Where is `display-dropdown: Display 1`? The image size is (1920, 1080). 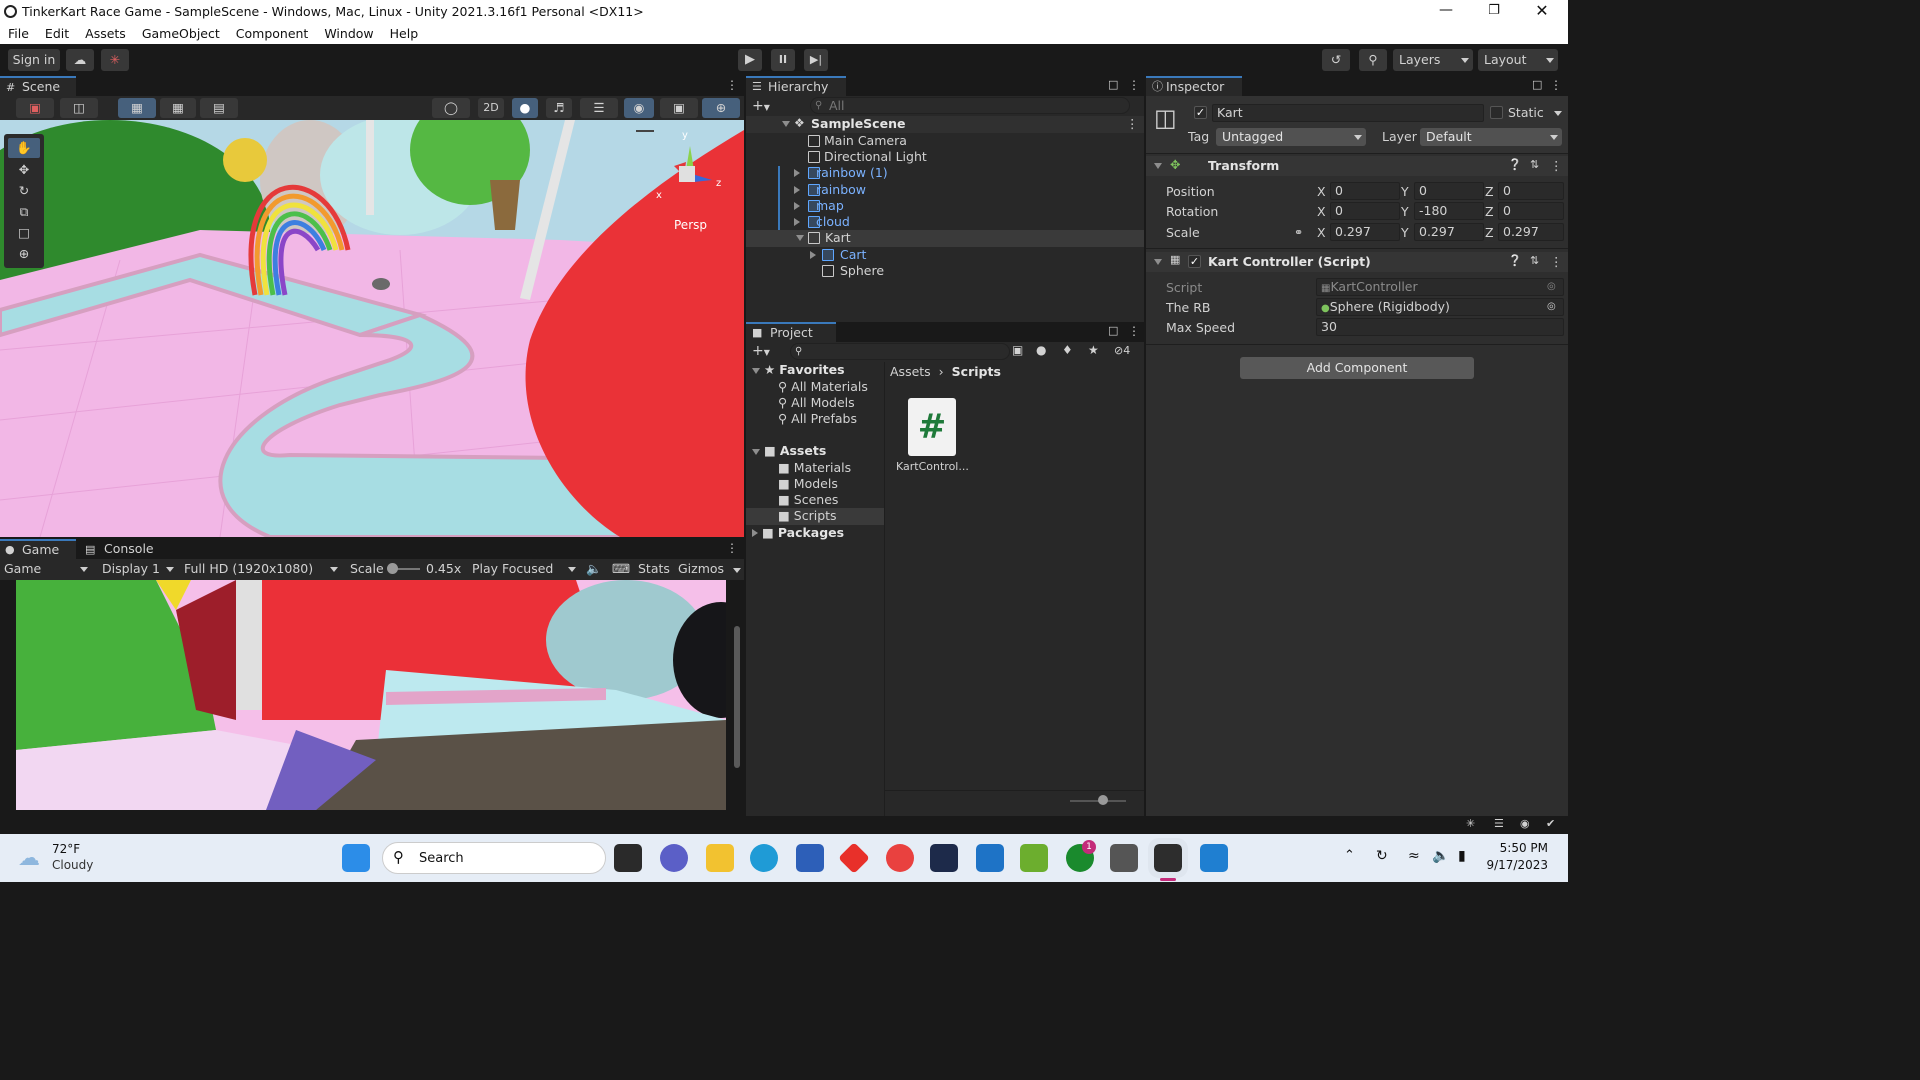 display-dropdown: Display 1 is located at coordinates (139, 569).